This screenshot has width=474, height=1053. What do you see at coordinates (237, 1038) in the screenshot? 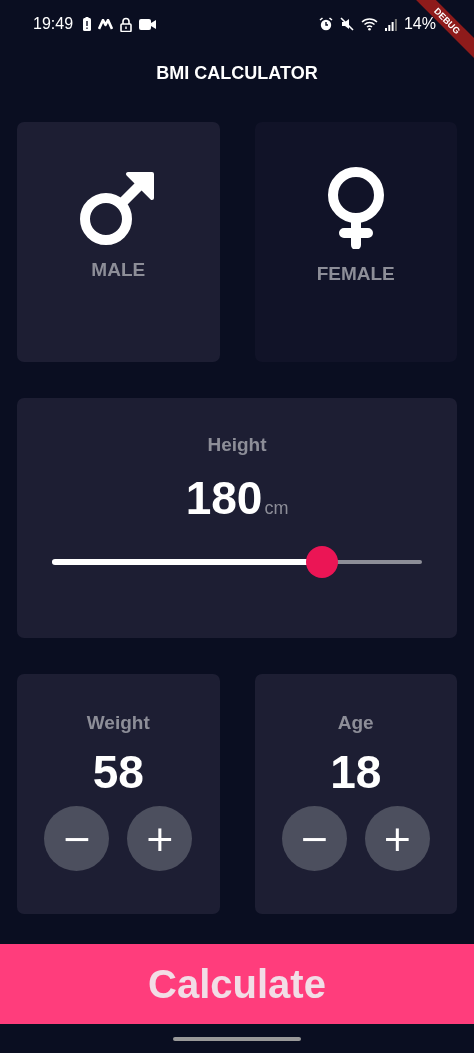
I see `gesture-handle` at bounding box center [237, 1038].